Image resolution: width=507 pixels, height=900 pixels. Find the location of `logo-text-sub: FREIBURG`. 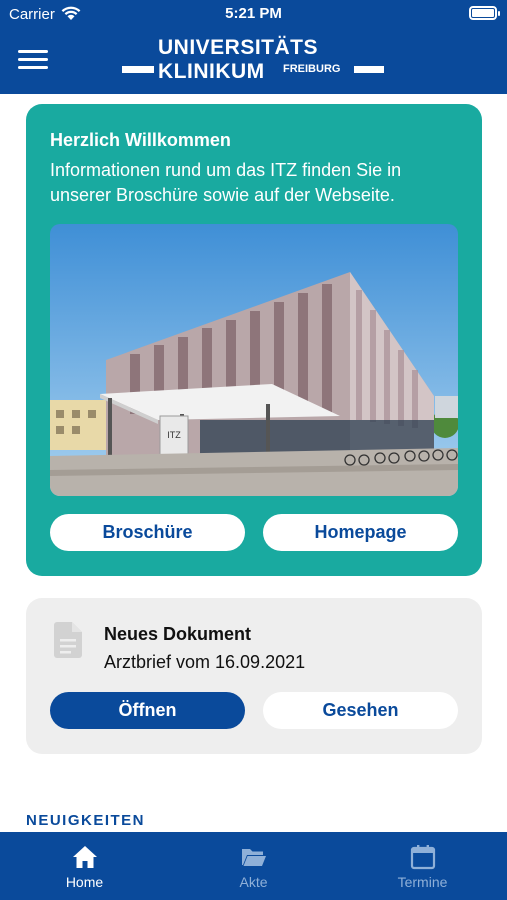

logo-text-sub: FREIBURG is located at coordinates (312, 69).